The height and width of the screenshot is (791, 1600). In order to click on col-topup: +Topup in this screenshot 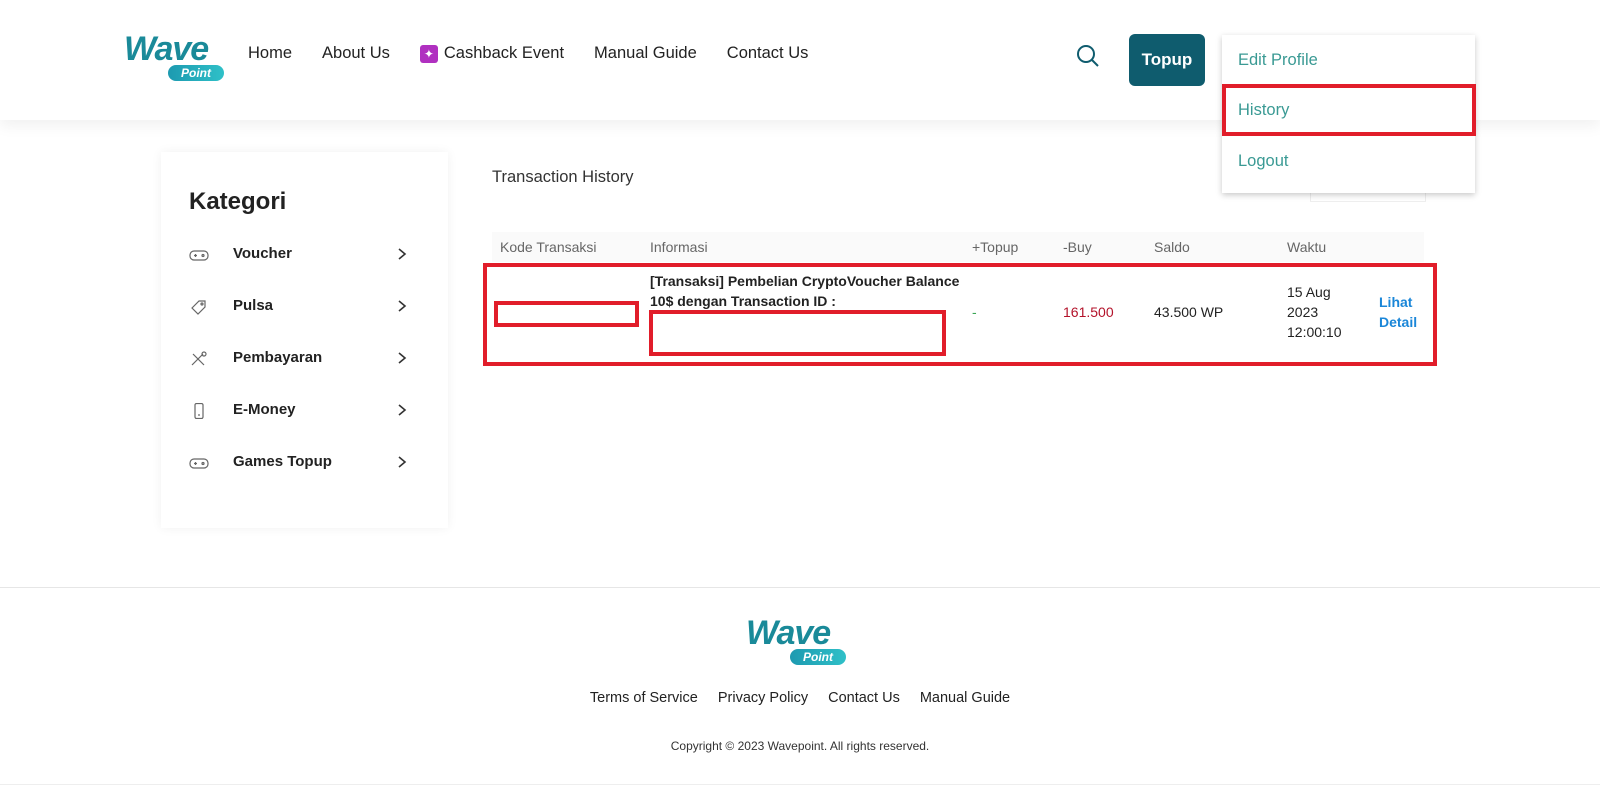, I will do `click(995, 247)`.